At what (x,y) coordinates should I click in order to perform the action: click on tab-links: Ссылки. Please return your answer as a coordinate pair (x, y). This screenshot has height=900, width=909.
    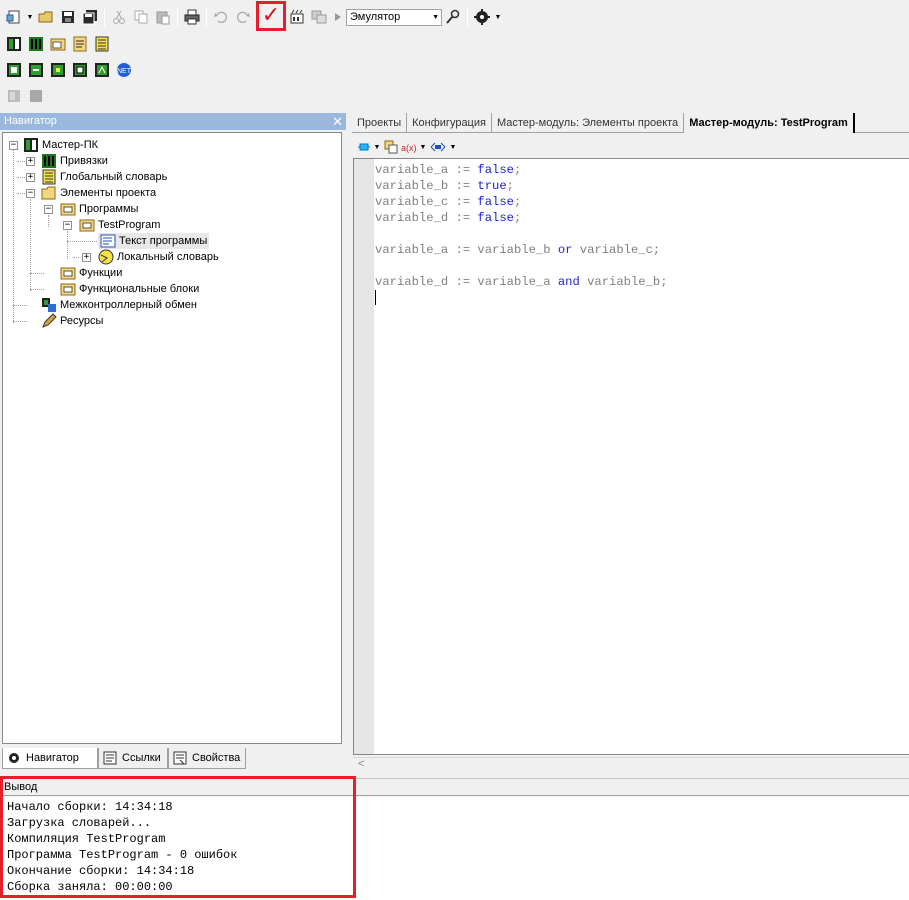
    Looking at the image, I should click on (133, 758).